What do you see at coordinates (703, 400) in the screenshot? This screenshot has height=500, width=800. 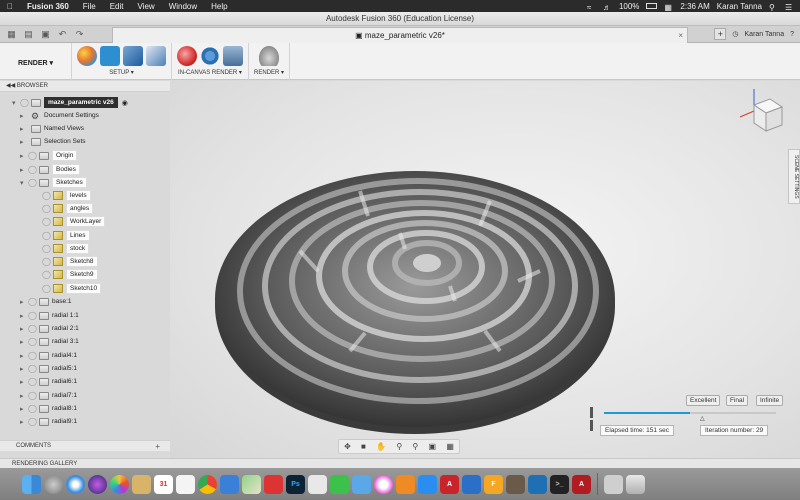 I see `quality-excellent-button: Excellent` at bounding box center [703, 400].